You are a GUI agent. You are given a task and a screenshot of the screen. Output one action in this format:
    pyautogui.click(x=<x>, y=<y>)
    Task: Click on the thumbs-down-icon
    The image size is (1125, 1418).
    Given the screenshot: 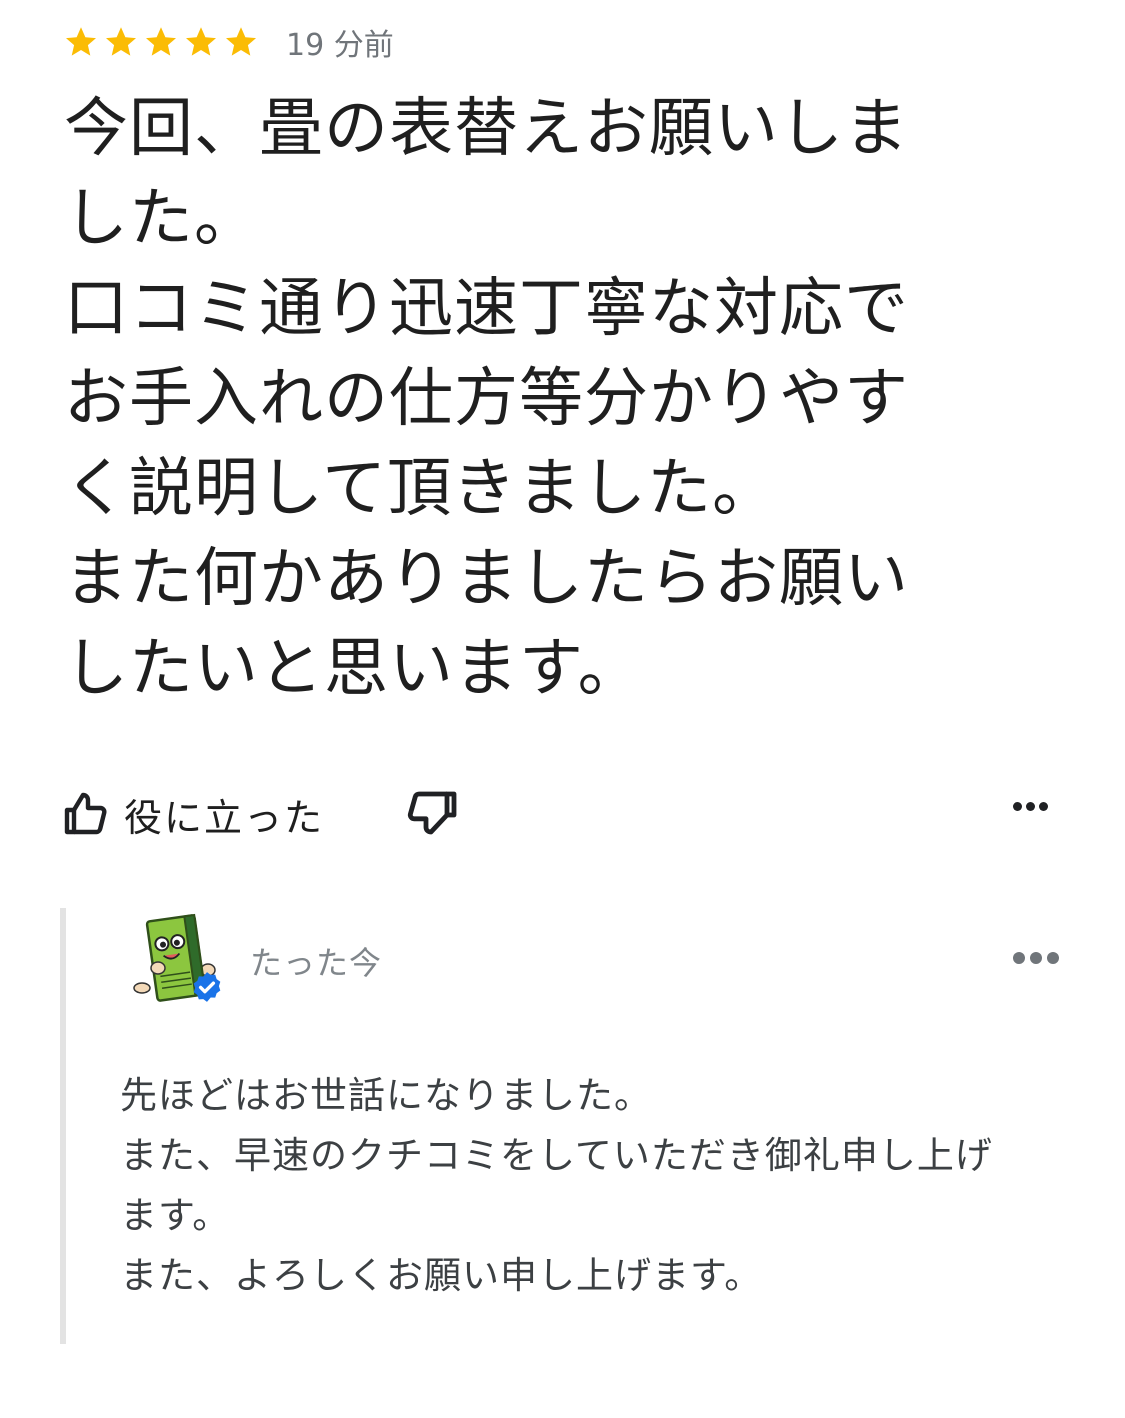 What is the action you would take?
    pyautogui.click(x=432, y=813)
    